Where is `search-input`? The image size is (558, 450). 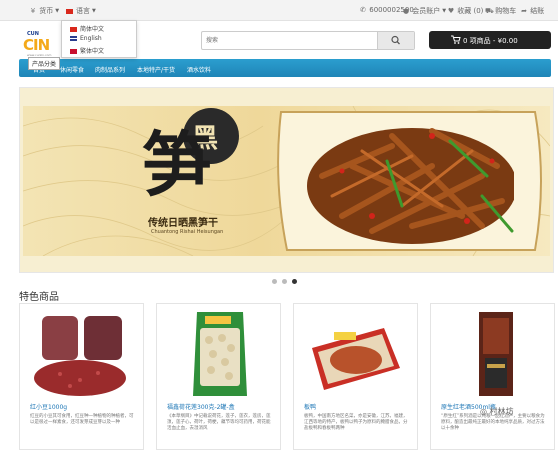 search-input is located at coordinates (290, 40).